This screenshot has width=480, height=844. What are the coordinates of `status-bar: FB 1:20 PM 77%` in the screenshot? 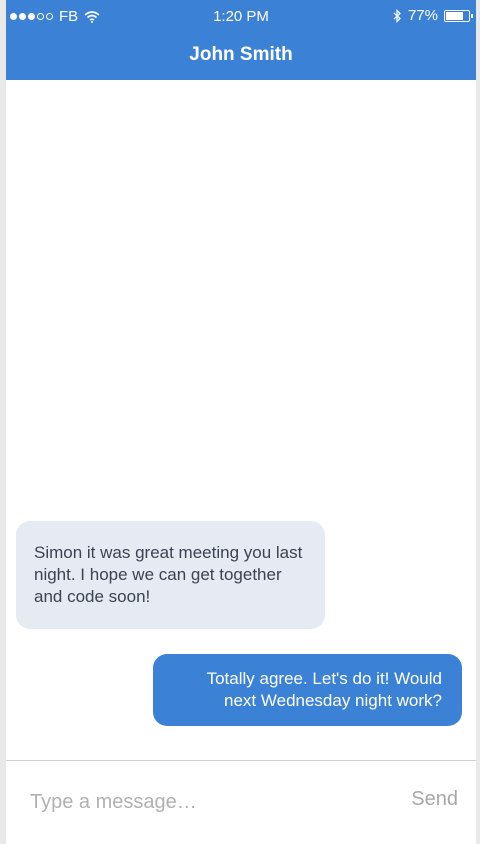 It's located at (241, 16).